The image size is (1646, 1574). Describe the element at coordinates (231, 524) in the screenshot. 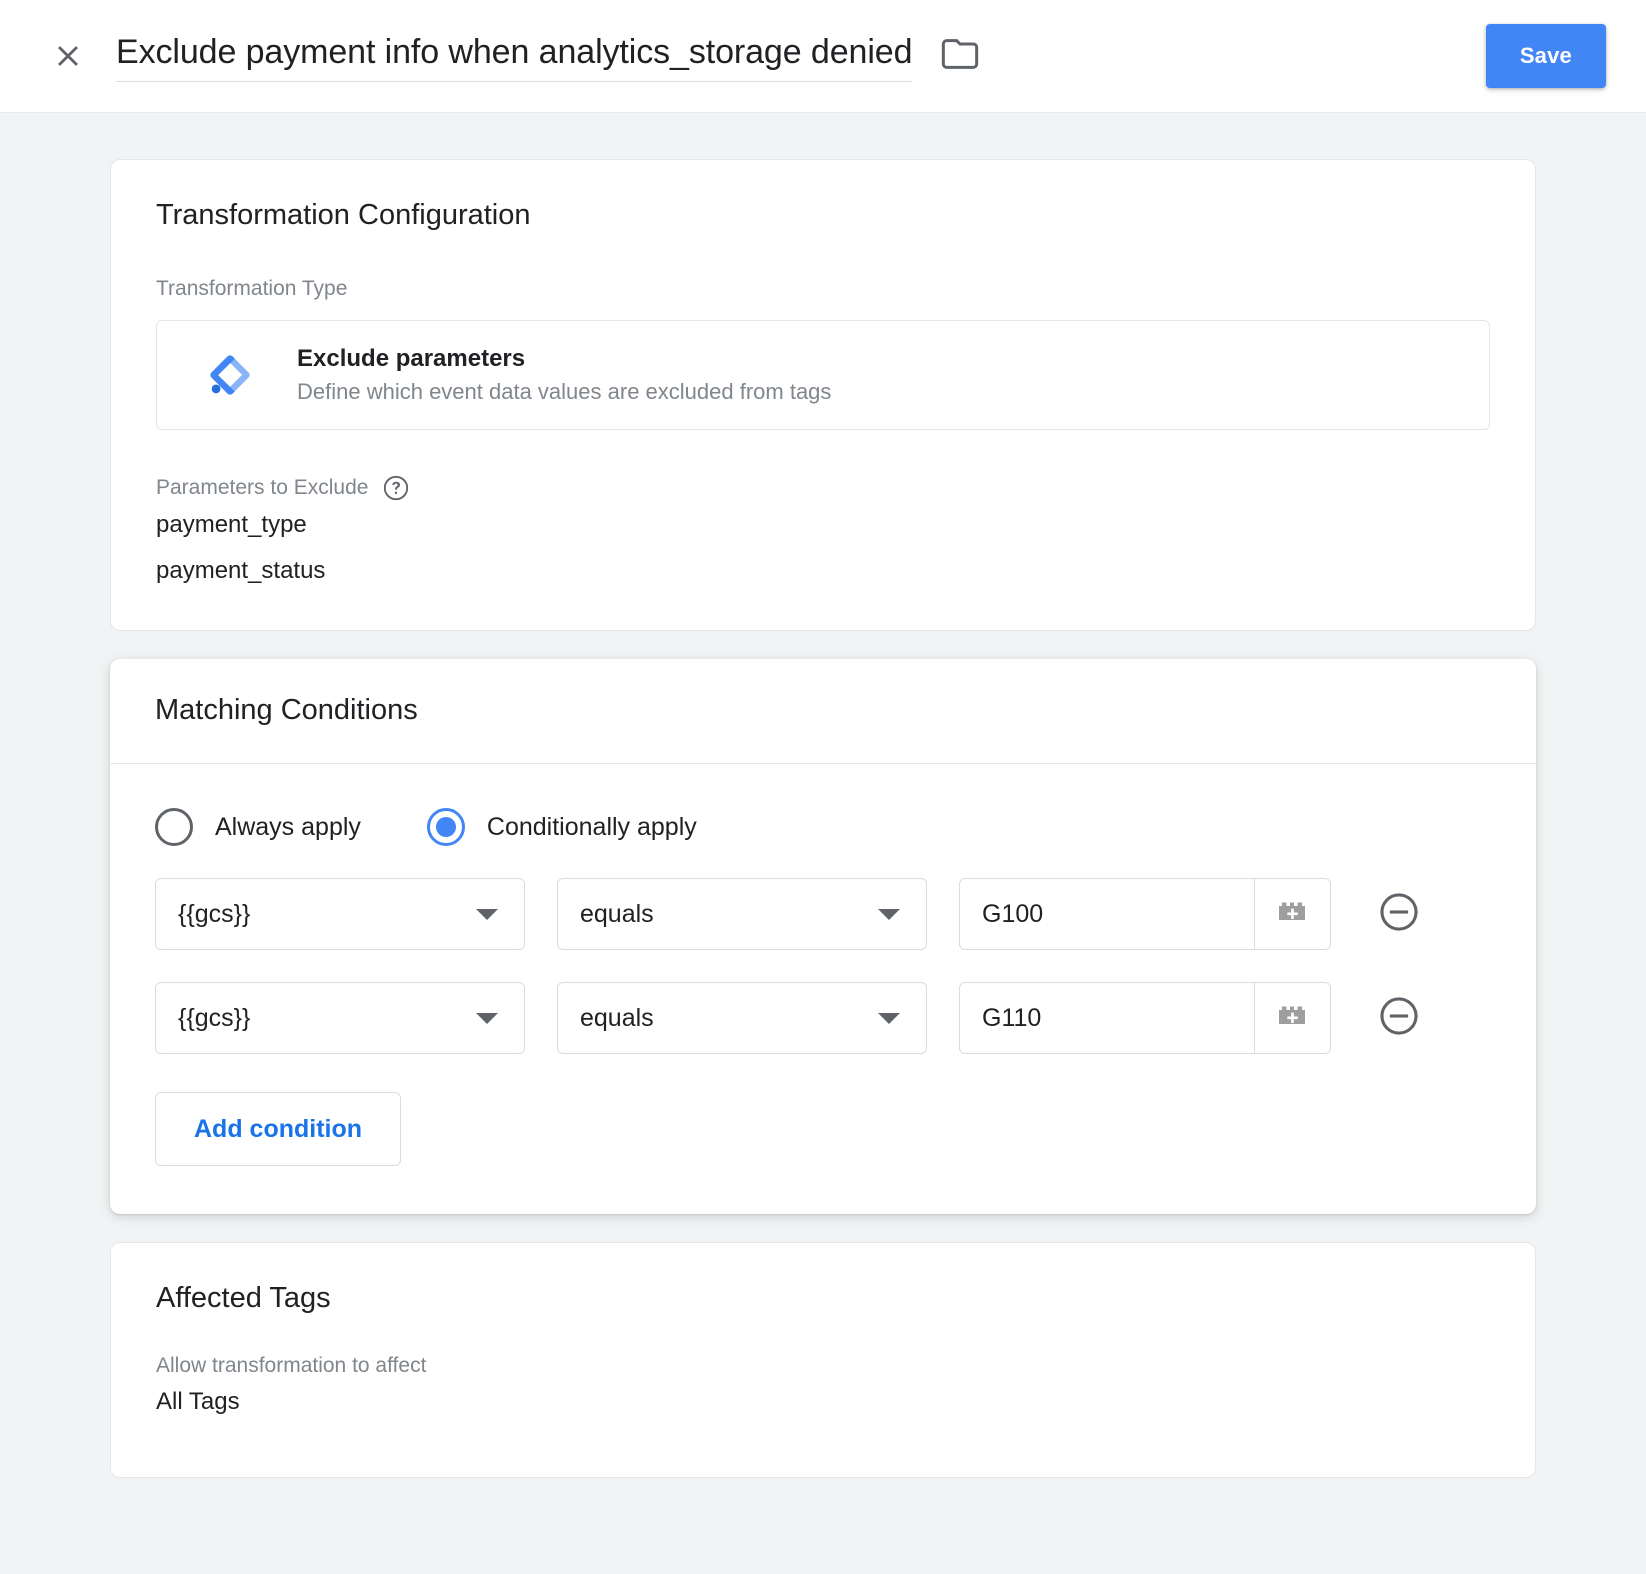

I see `parameter-item: payment_type` at that location.